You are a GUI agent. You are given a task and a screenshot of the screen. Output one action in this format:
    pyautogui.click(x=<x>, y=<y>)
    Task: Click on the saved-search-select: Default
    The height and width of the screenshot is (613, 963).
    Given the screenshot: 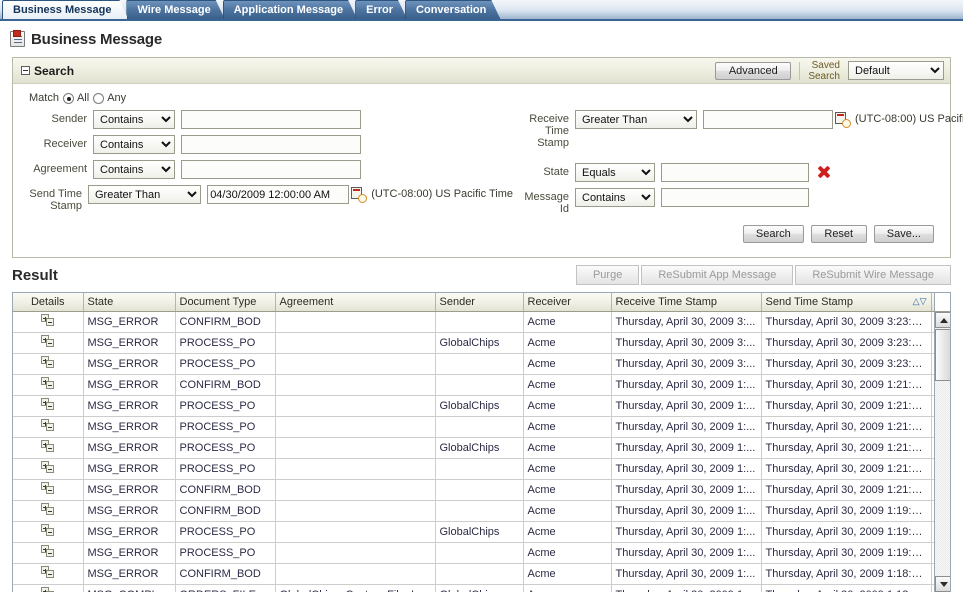 What is the action you would take?
    pyautogui.click(x=896, y=70)
    